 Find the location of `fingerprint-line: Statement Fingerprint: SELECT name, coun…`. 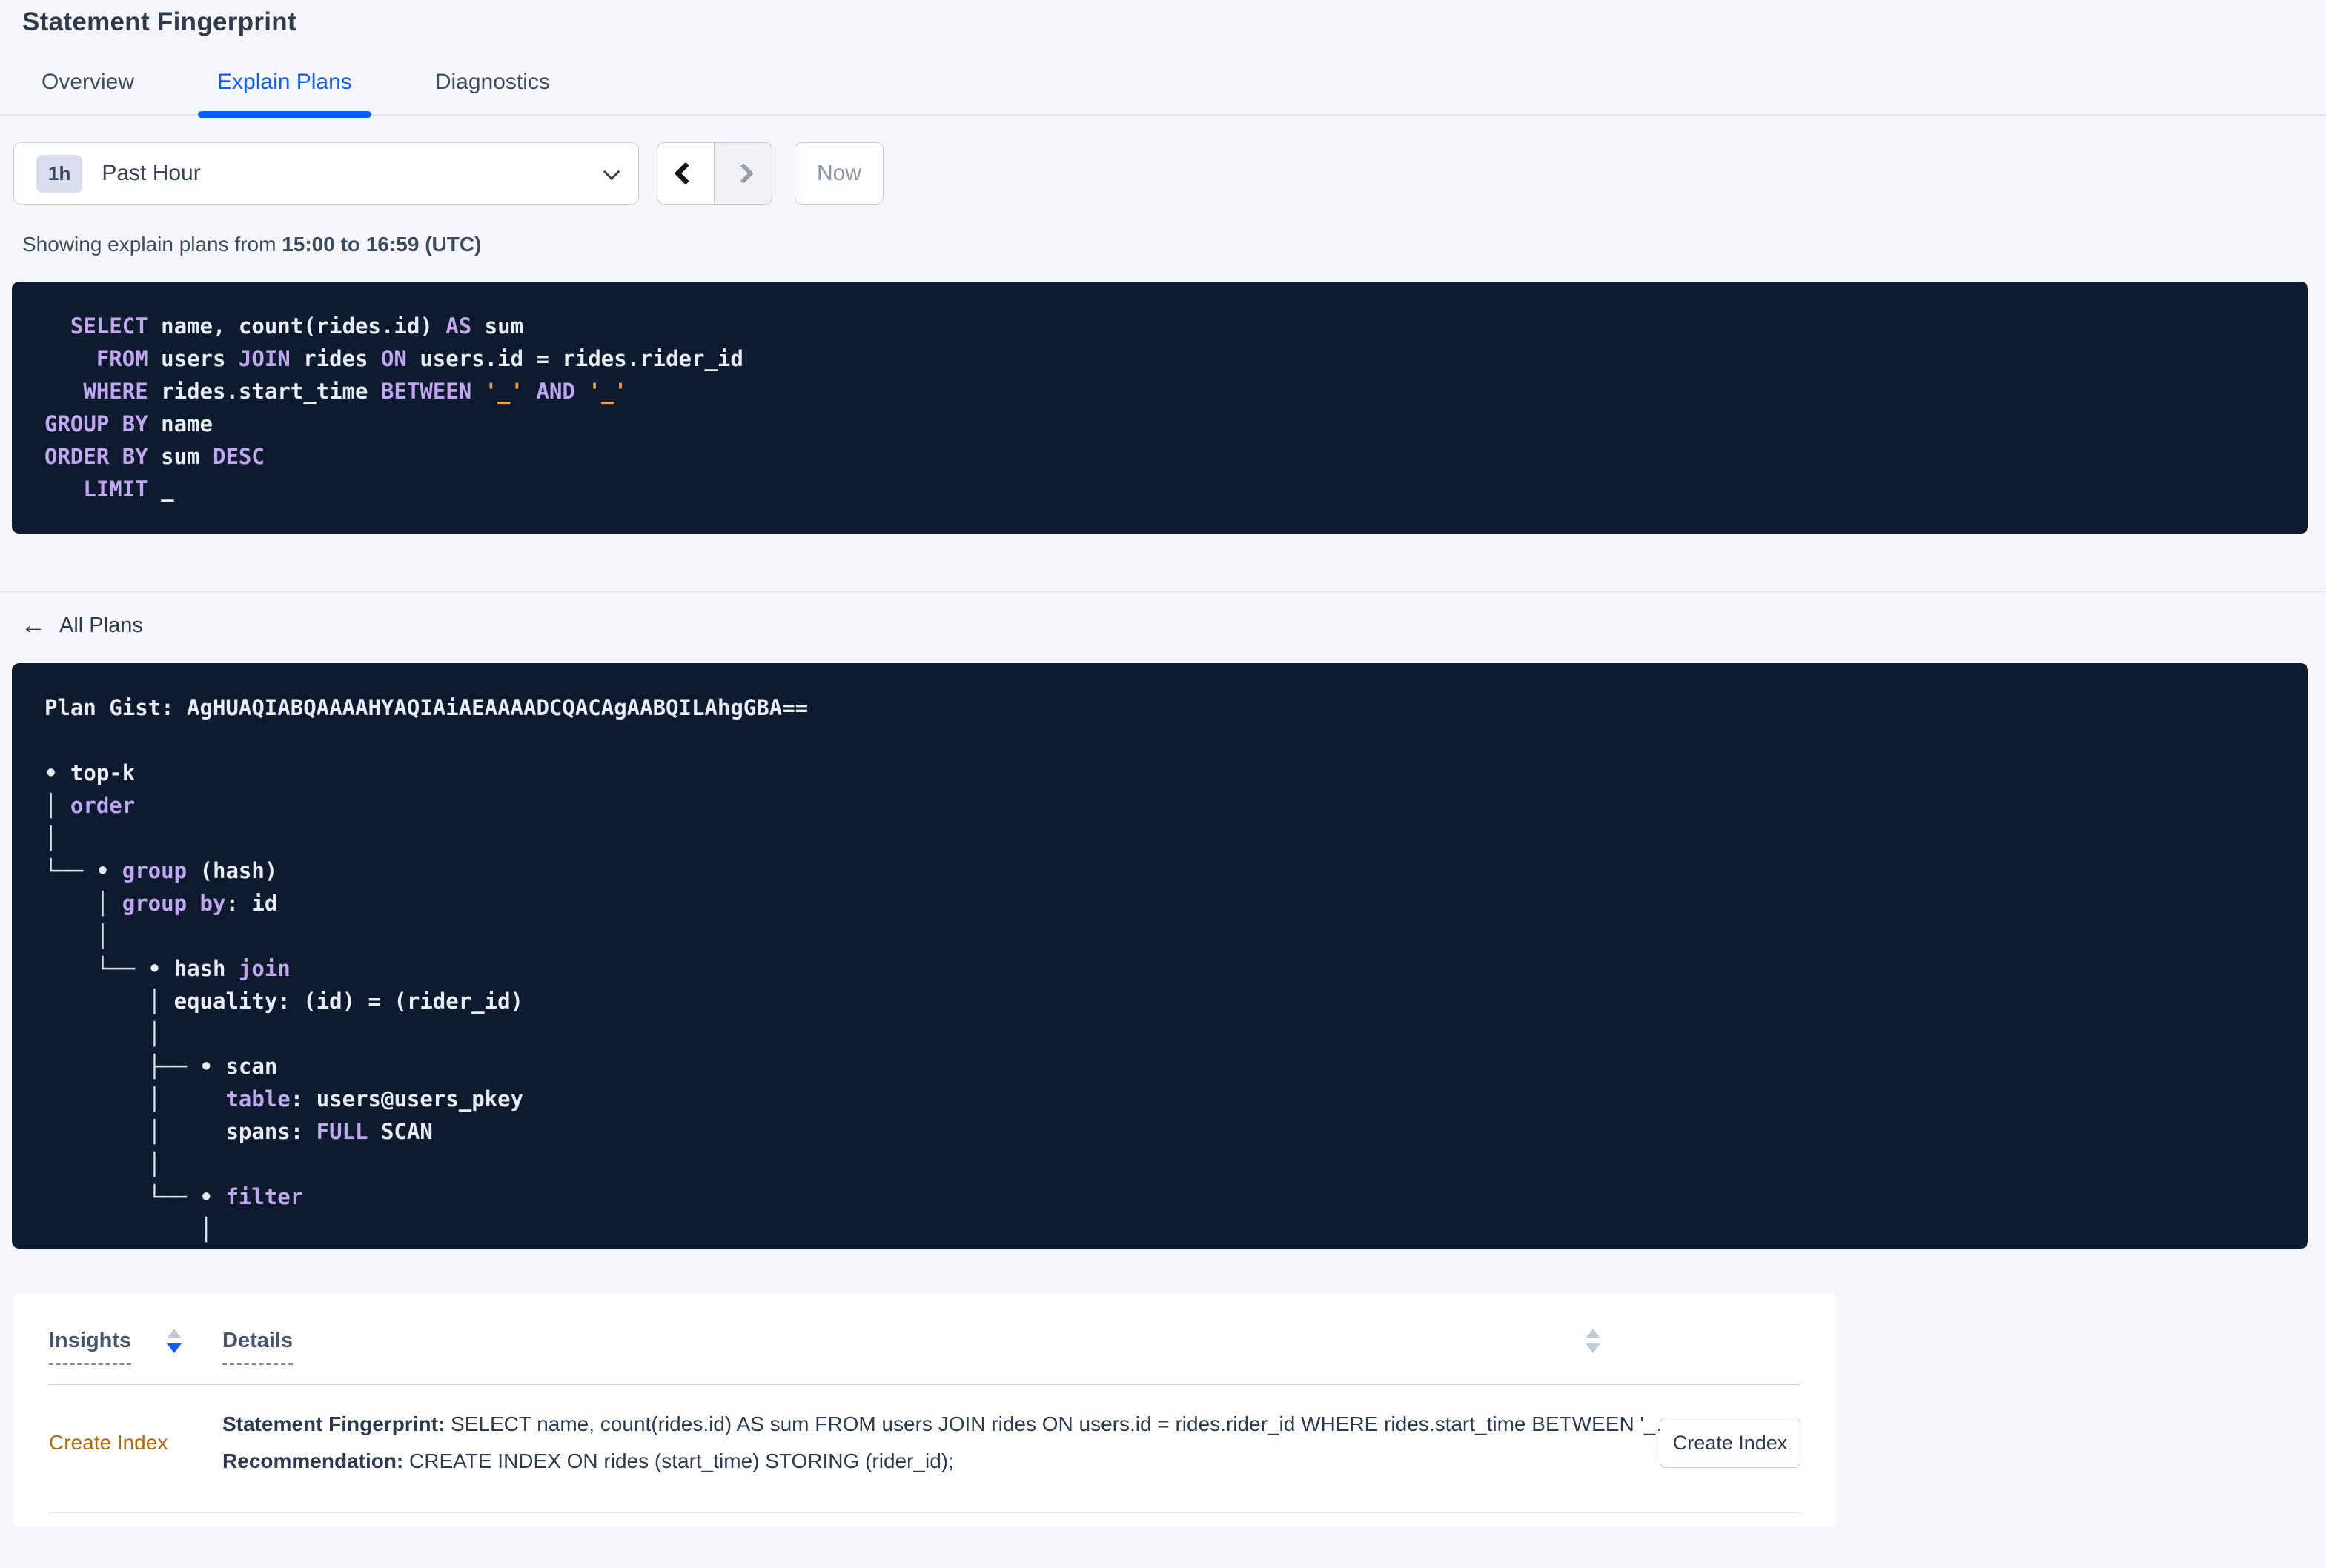

fingerprint-line: Statement Fingerprint: SELECT name, coun… is located at coordinates (941, 1424).